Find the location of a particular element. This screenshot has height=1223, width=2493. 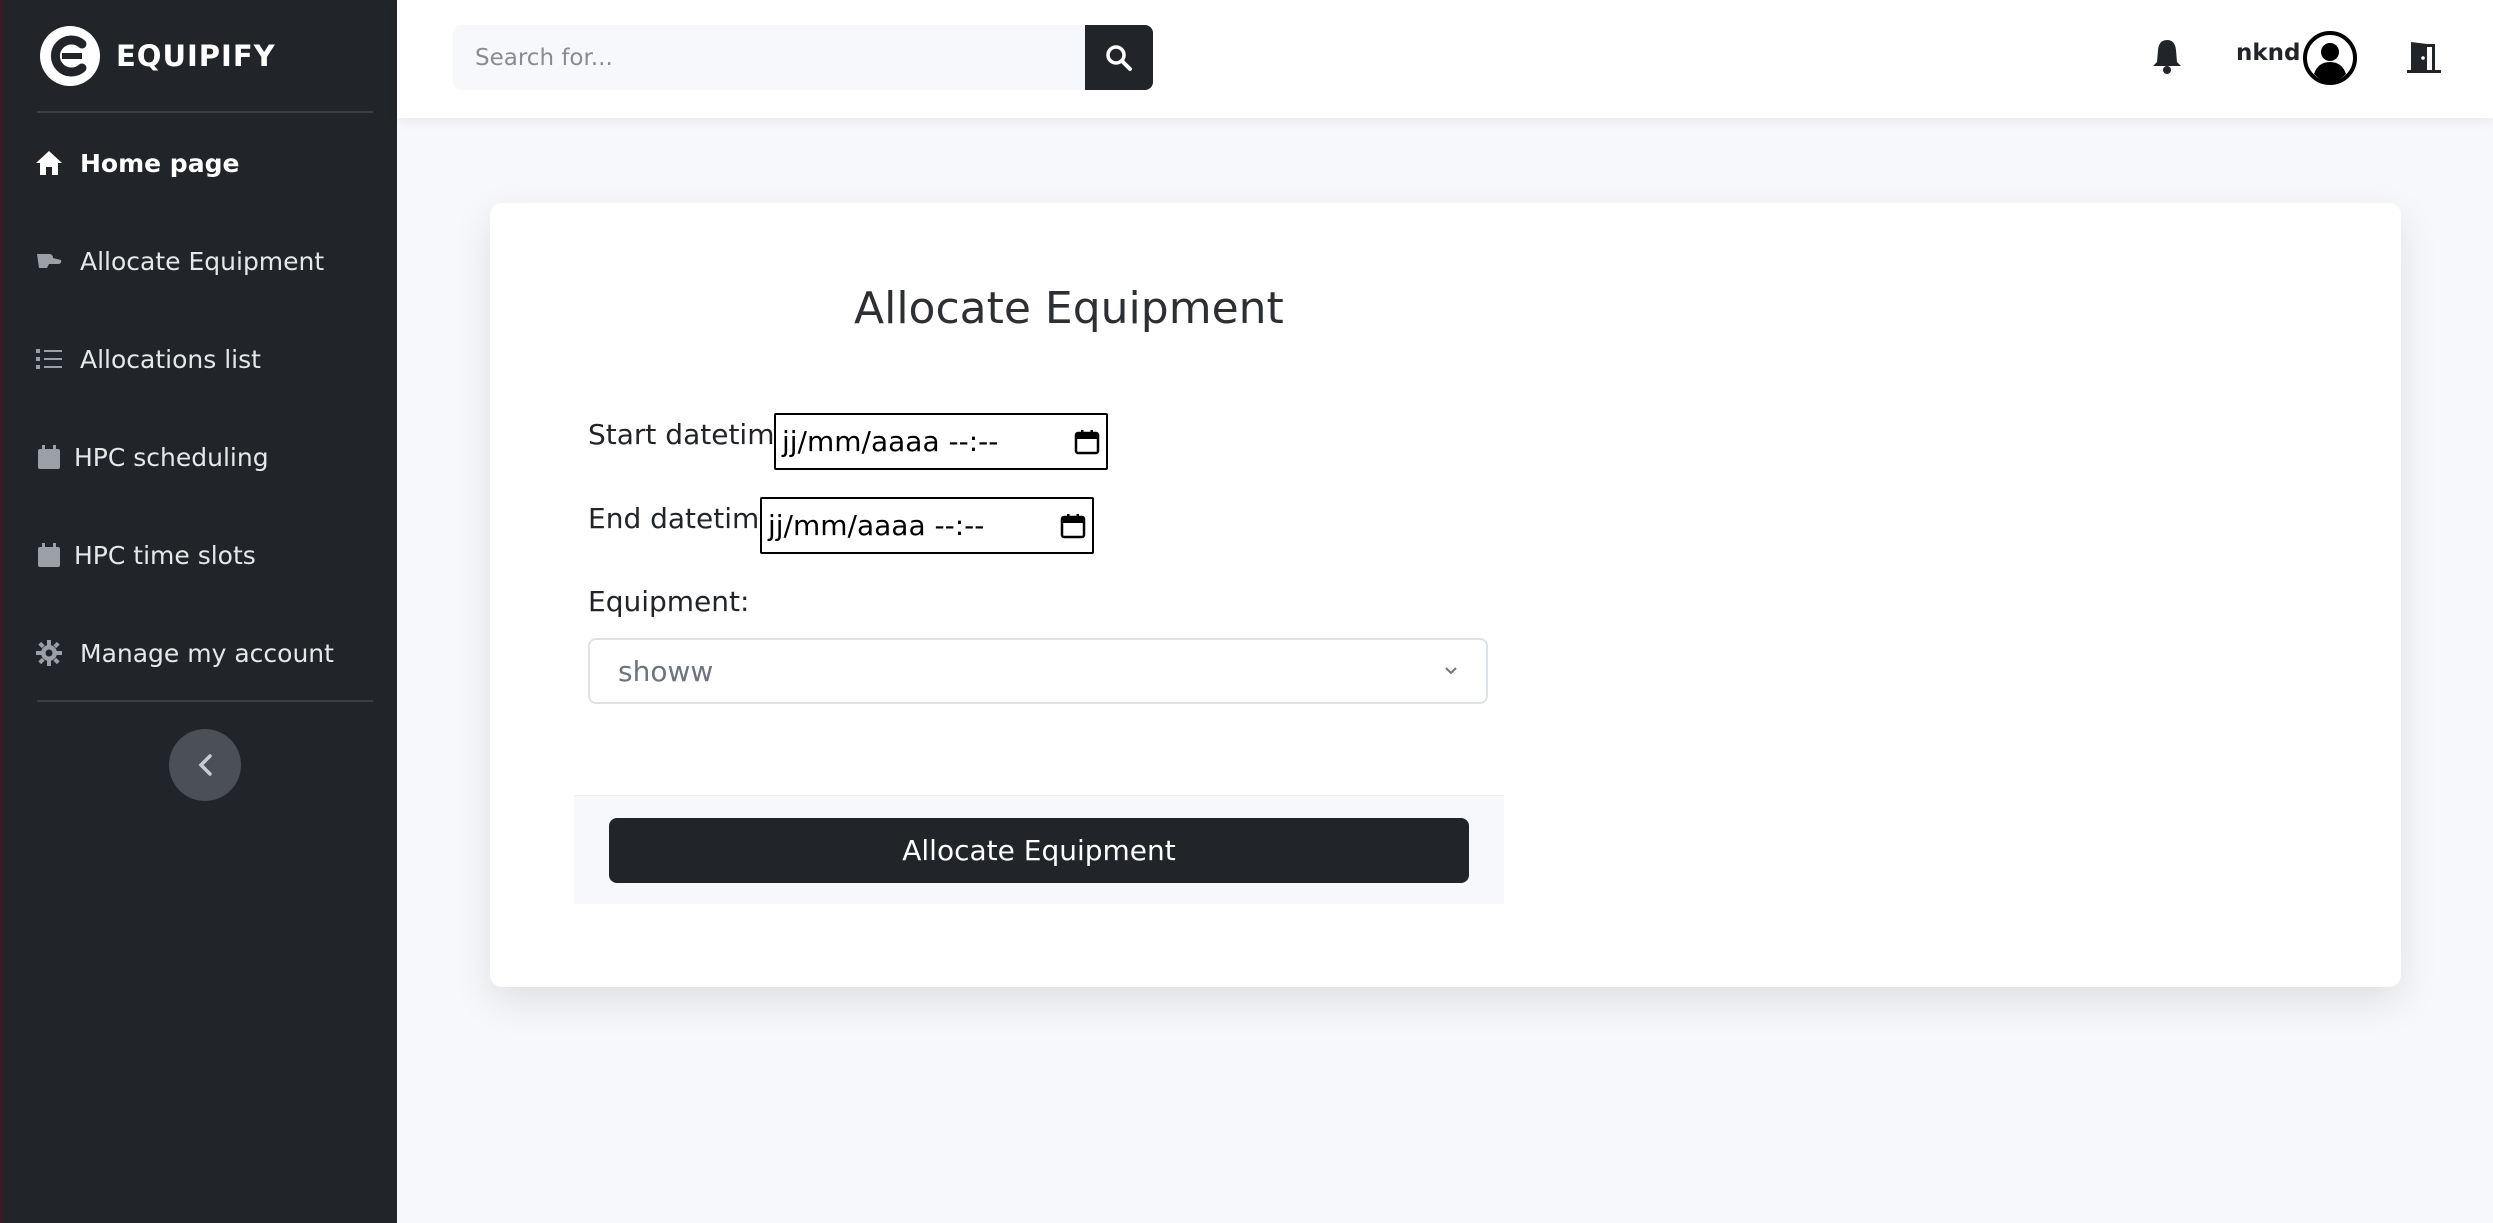

end-datetime-input: jj/mm/aaaa --:-- is located at coordinates (927, 525).